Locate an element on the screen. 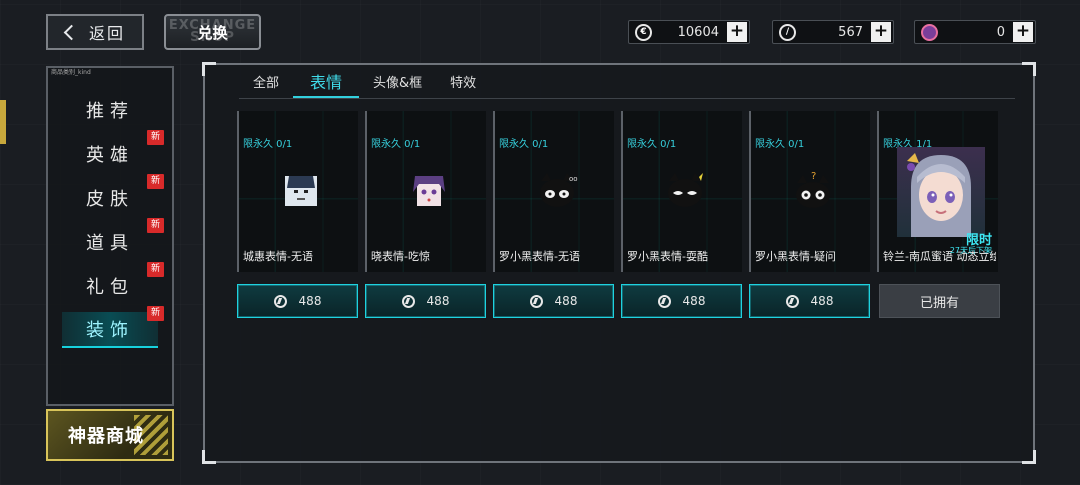 This screenshot has height=485, width=1080. sidebar-item-label: 道具 is located at coordinates (110, 243).